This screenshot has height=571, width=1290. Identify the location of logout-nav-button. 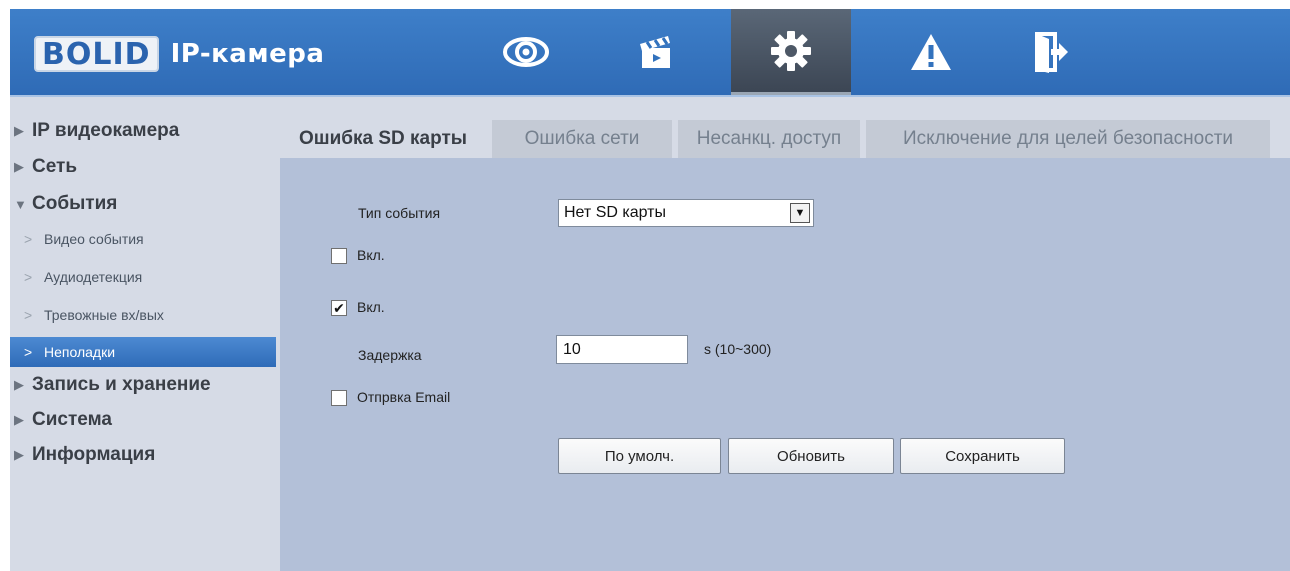
(1051, 52).